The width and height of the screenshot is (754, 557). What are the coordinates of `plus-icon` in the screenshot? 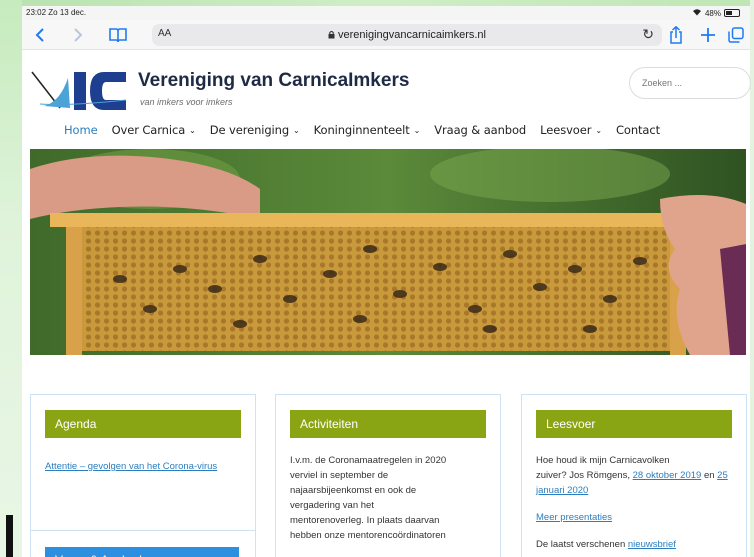 It's located at (708, 35).